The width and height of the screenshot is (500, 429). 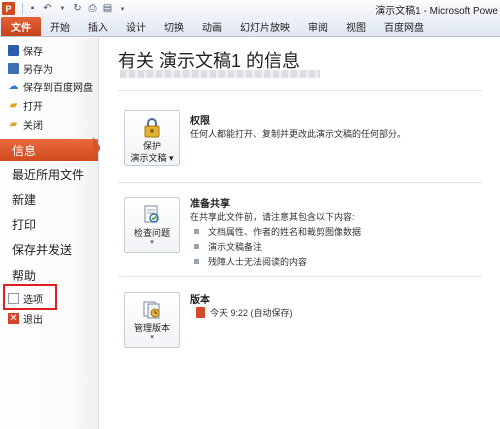 What do you see at coordinates (38, 70) in the screenshot?
I see `save-as-label: 另存为` at bounding box center [38, 70].